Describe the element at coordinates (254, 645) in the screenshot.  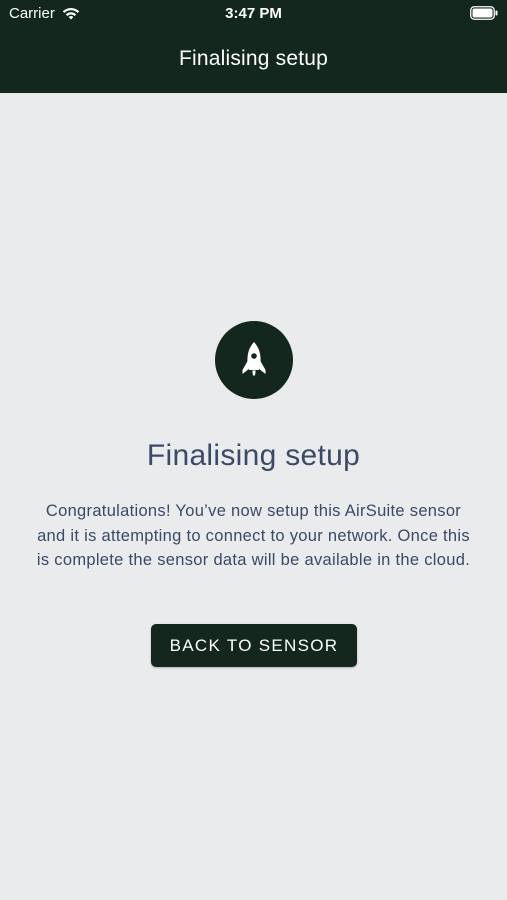
I see `back-to-sensor-button: BACK TO SENSOR` at that location.